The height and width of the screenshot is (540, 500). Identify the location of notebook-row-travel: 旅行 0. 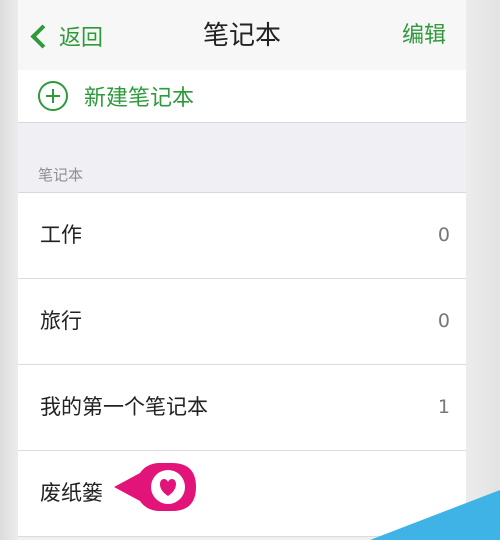
(242, 322).